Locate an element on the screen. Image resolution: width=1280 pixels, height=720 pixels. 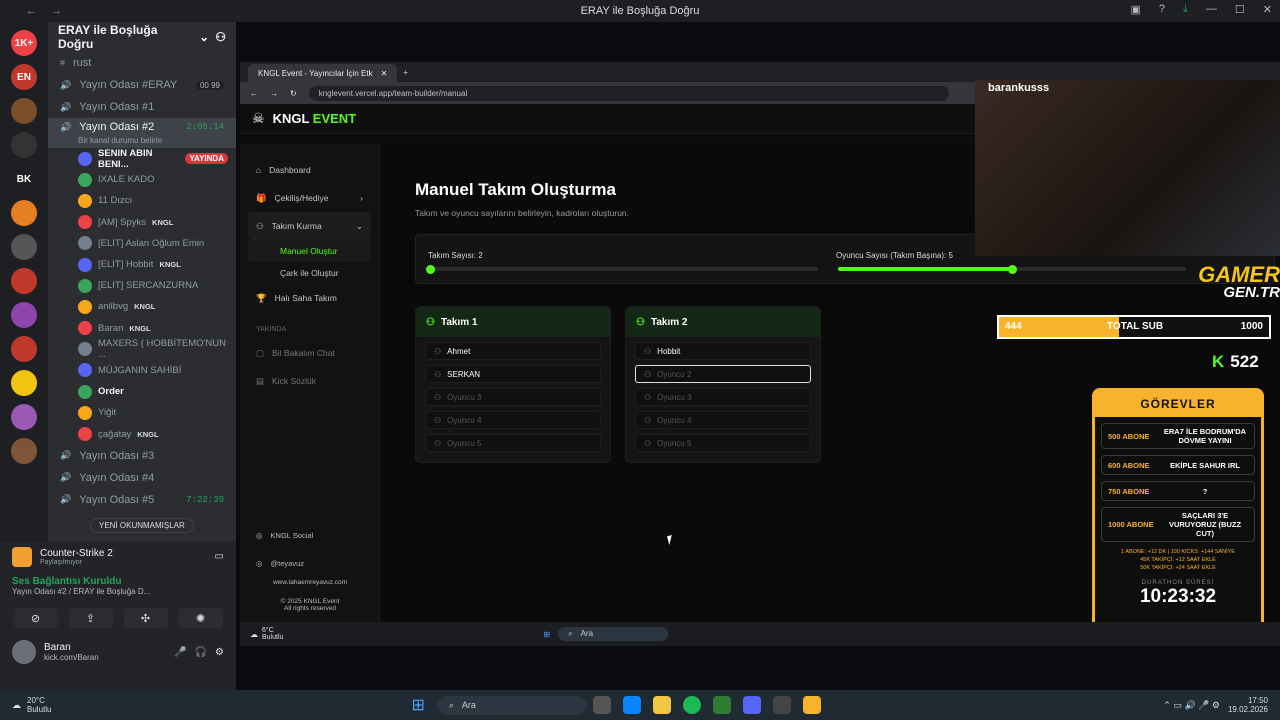
voice-user: Order is located at coordinates (142, 391).